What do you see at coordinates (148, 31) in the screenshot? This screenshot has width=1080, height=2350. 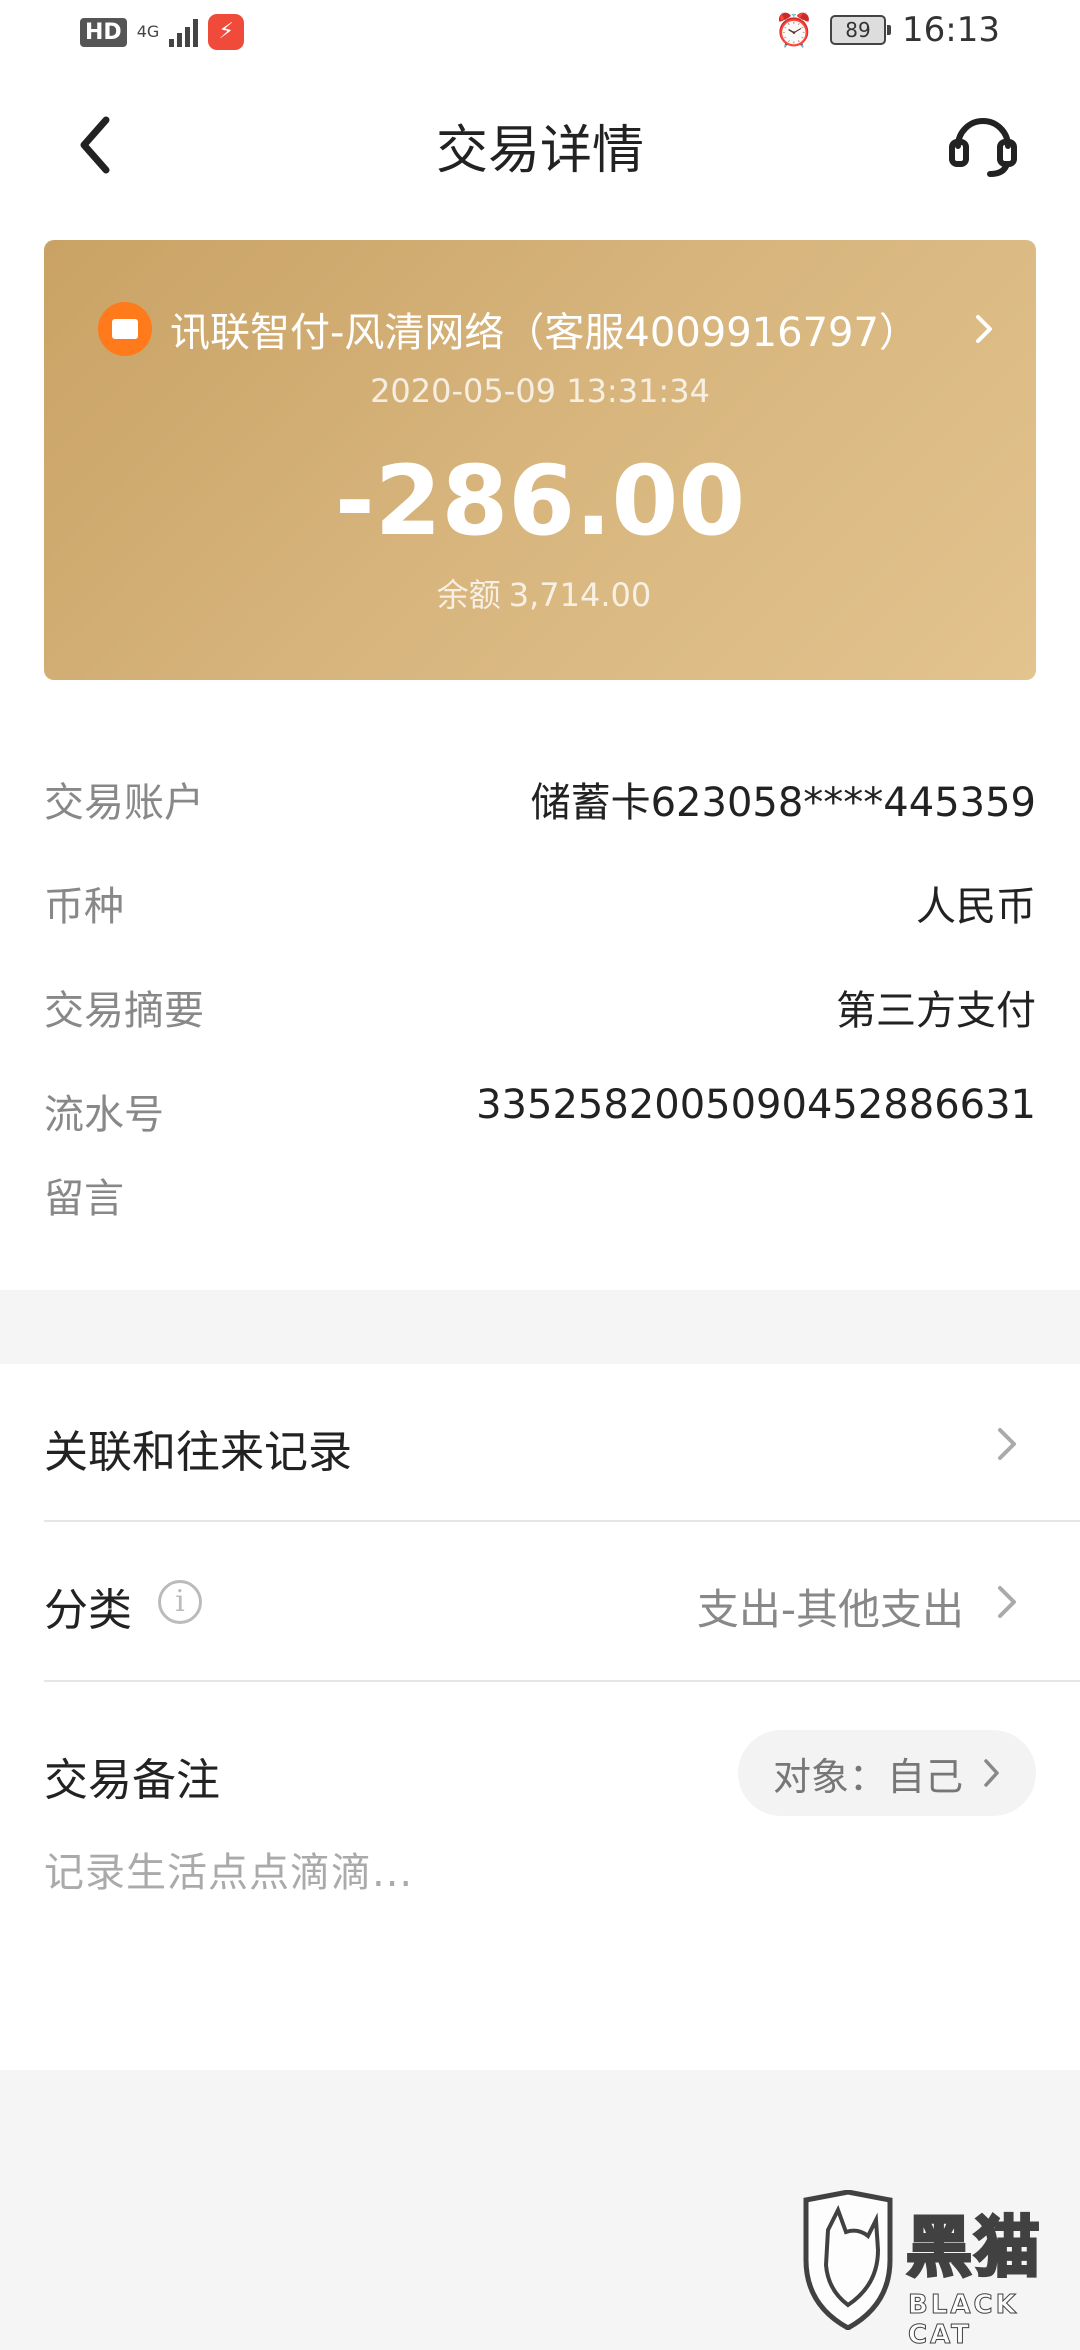 I see `network-label: 4G` at bounding box center [148, 31].